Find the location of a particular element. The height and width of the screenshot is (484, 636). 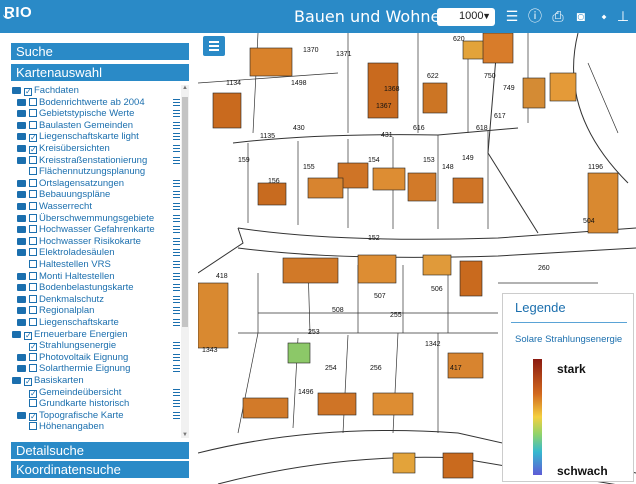

map-menu-button is located at coordinates (214, 46).